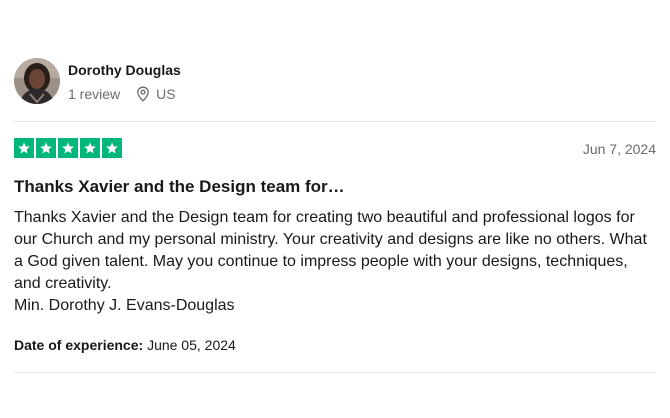  Describe the element at coordinates (94, 94) in the screenshot. I see `review-count: 1 review` at that location.